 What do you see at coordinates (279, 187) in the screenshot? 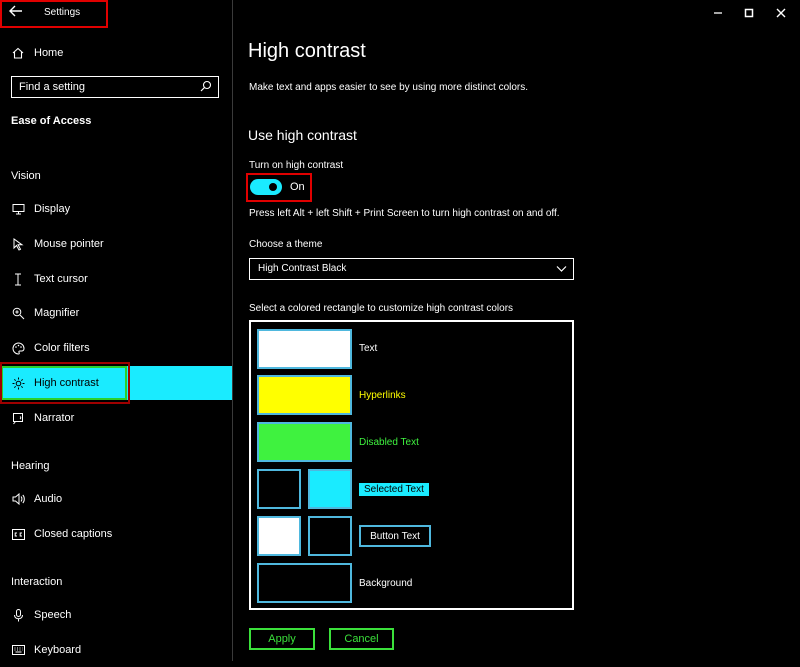
I see `toggle-highlight-box` at bounding box center [279, 187].